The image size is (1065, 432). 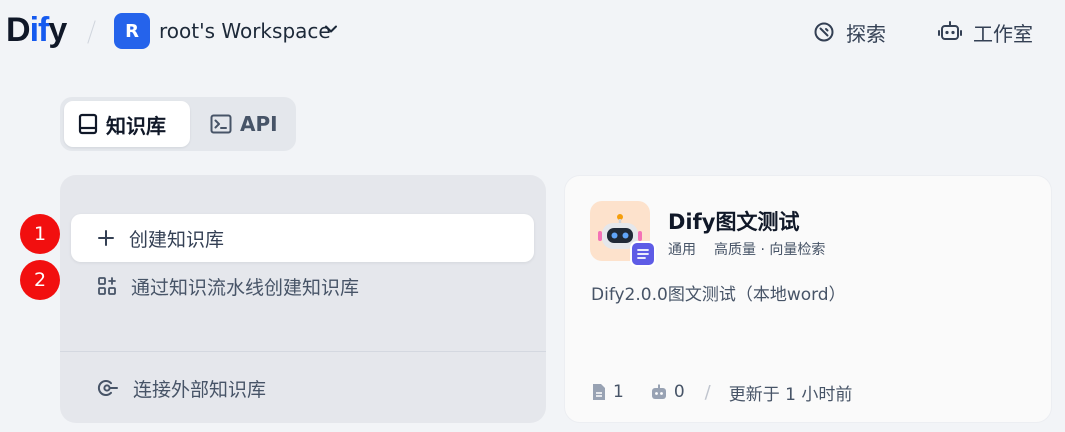 I want to click on dataset-tag: 通用, so click(x=682, y=250).